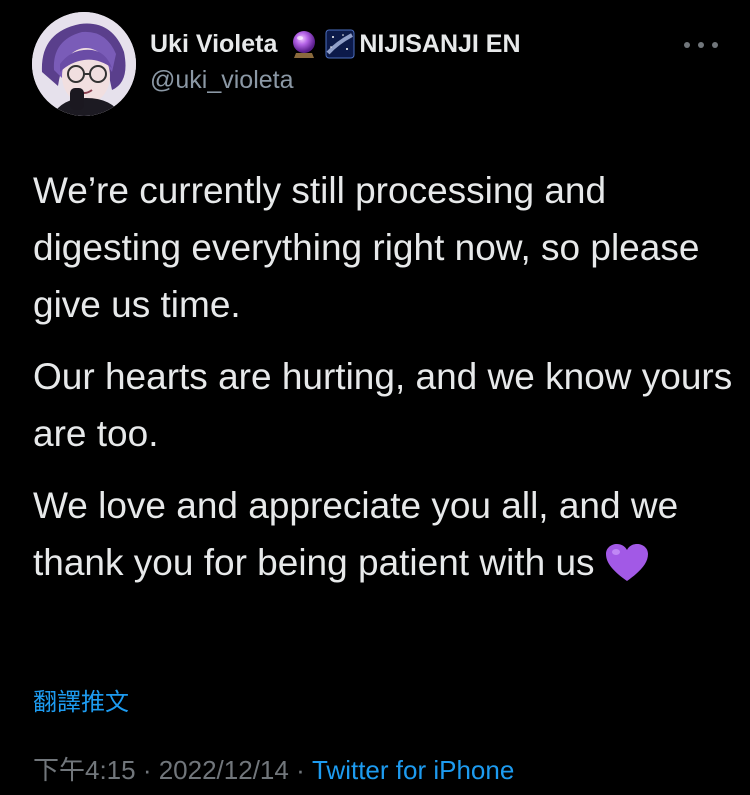  What do you see at coordinates (81, 699) in the screenshot?
I see `translate-tweet-link: 翻譯推文` at bounding box center [81, 699].